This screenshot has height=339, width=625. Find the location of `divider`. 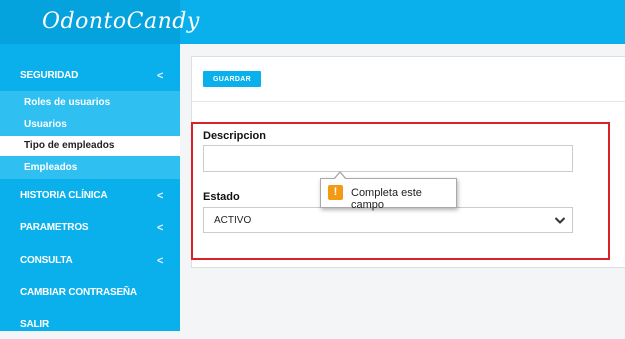

divider is located at coordinates (408, 101).